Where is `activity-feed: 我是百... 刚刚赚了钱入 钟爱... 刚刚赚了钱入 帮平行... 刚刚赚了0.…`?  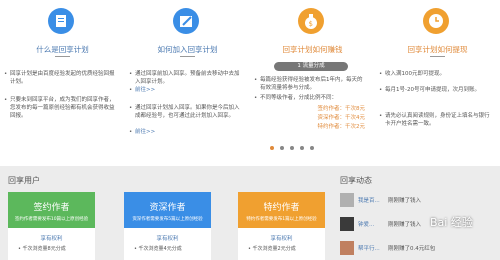
activity-feed: 我是百... 刚刚赚了钱入 钟爱... 刚刚赚了钱入 帮平行... 刚刚赚了0.… is located at coordinates (420, 224).